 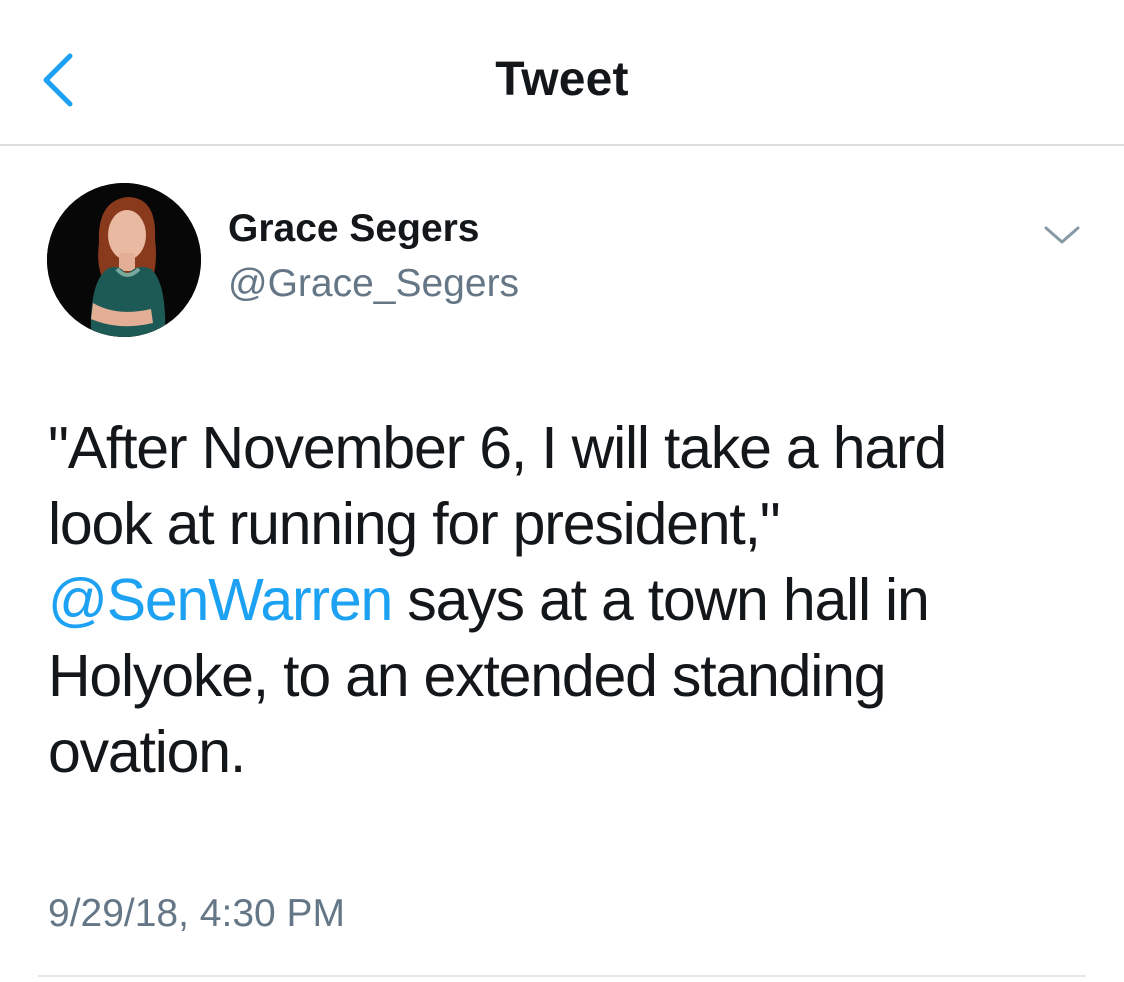 I want to click on page-title: Tweet, so click(x=562, y=79).